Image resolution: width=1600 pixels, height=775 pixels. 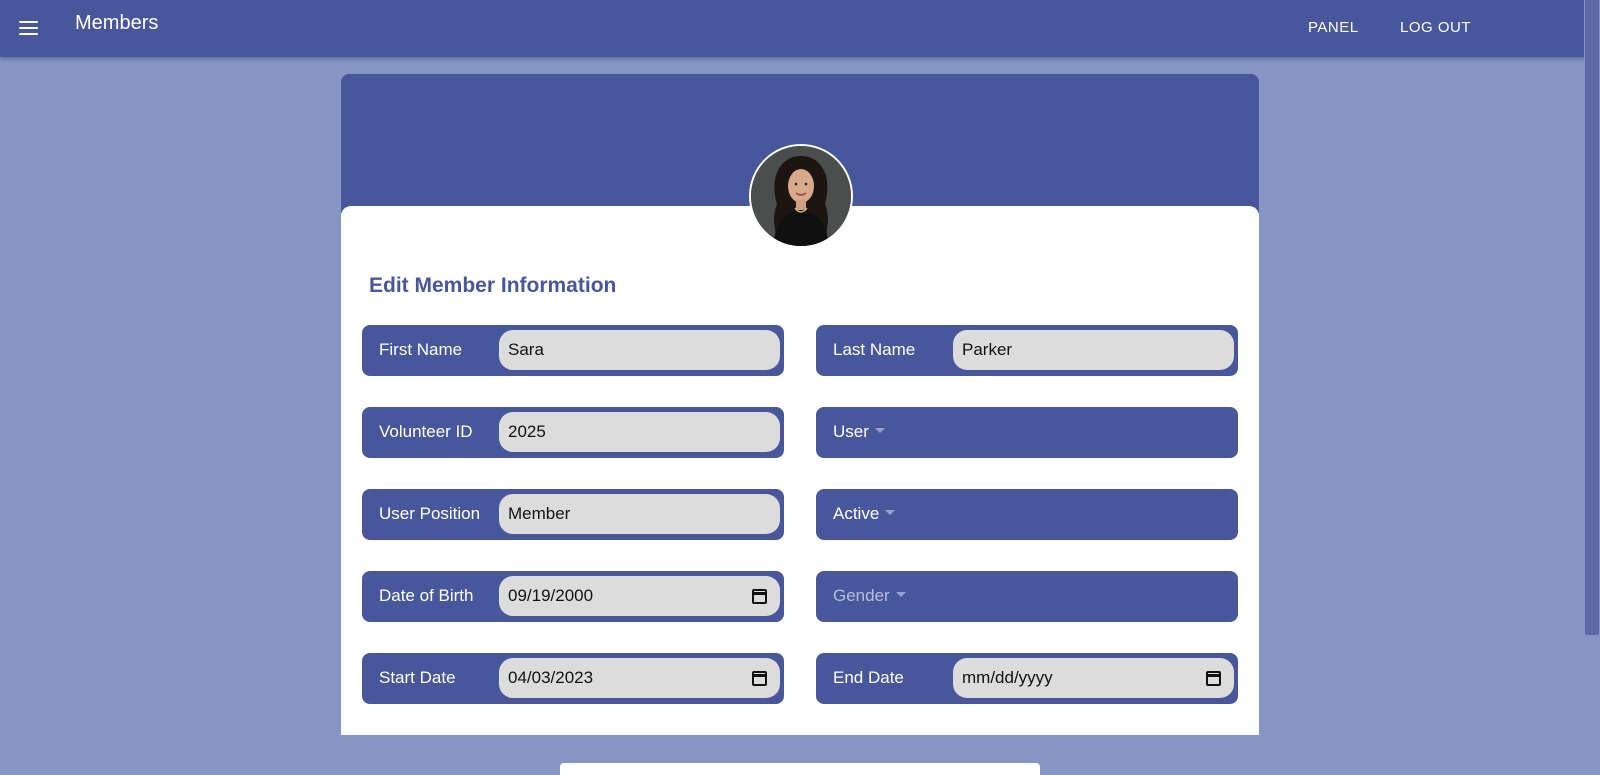 I want to click on member-avatar, so click(x=801, y=196).